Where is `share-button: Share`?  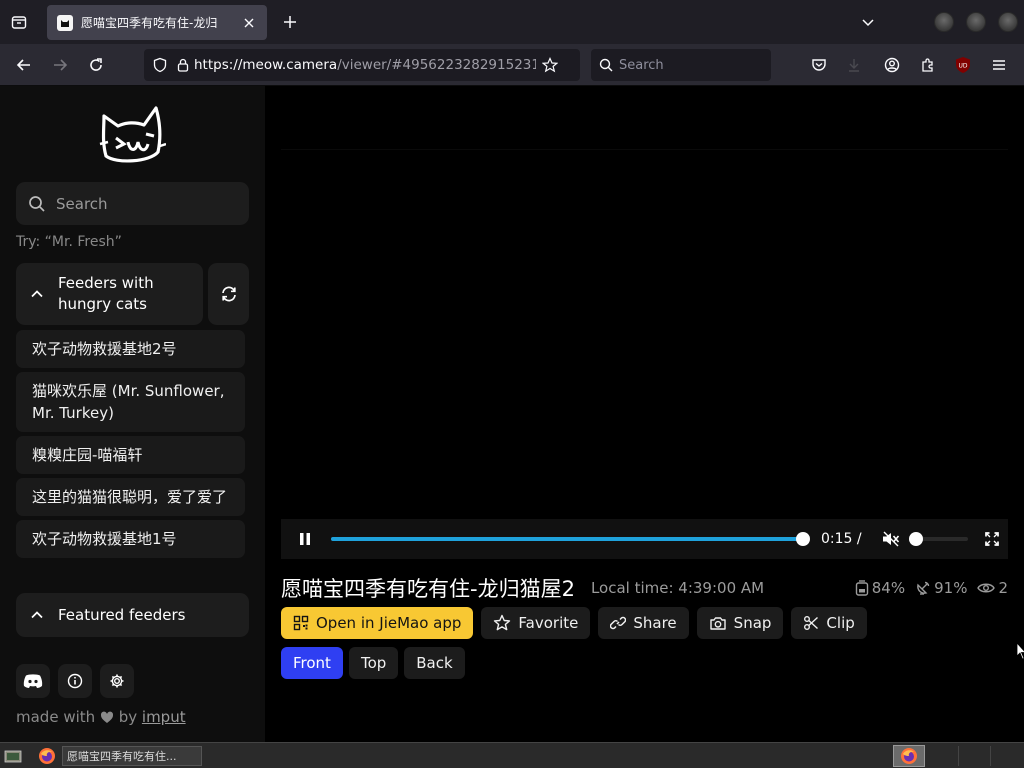
share-button: Share is located at coordinates (643, 623).